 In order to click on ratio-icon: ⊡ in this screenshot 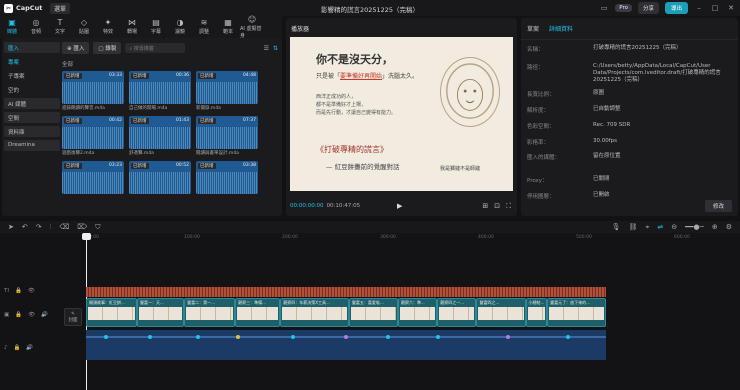, I will do `click(497, 206)`.